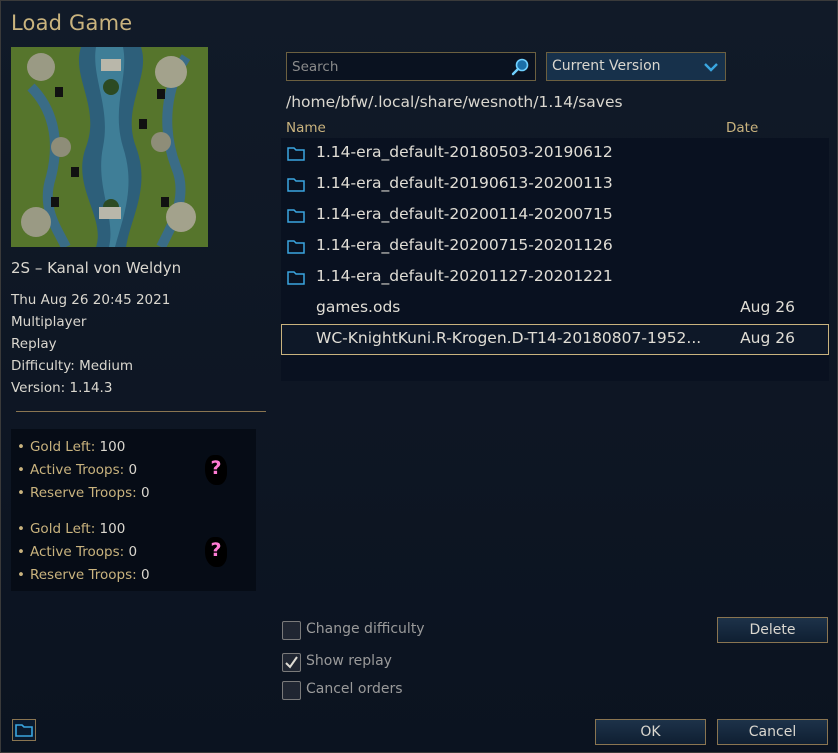 Image resolution: width=838 pixels, height=753 pixels. Describe the element at coordinates (464, 183) in the screenshot. I see `file-name: 1.14-era_default-20190613-20200113` at that location.